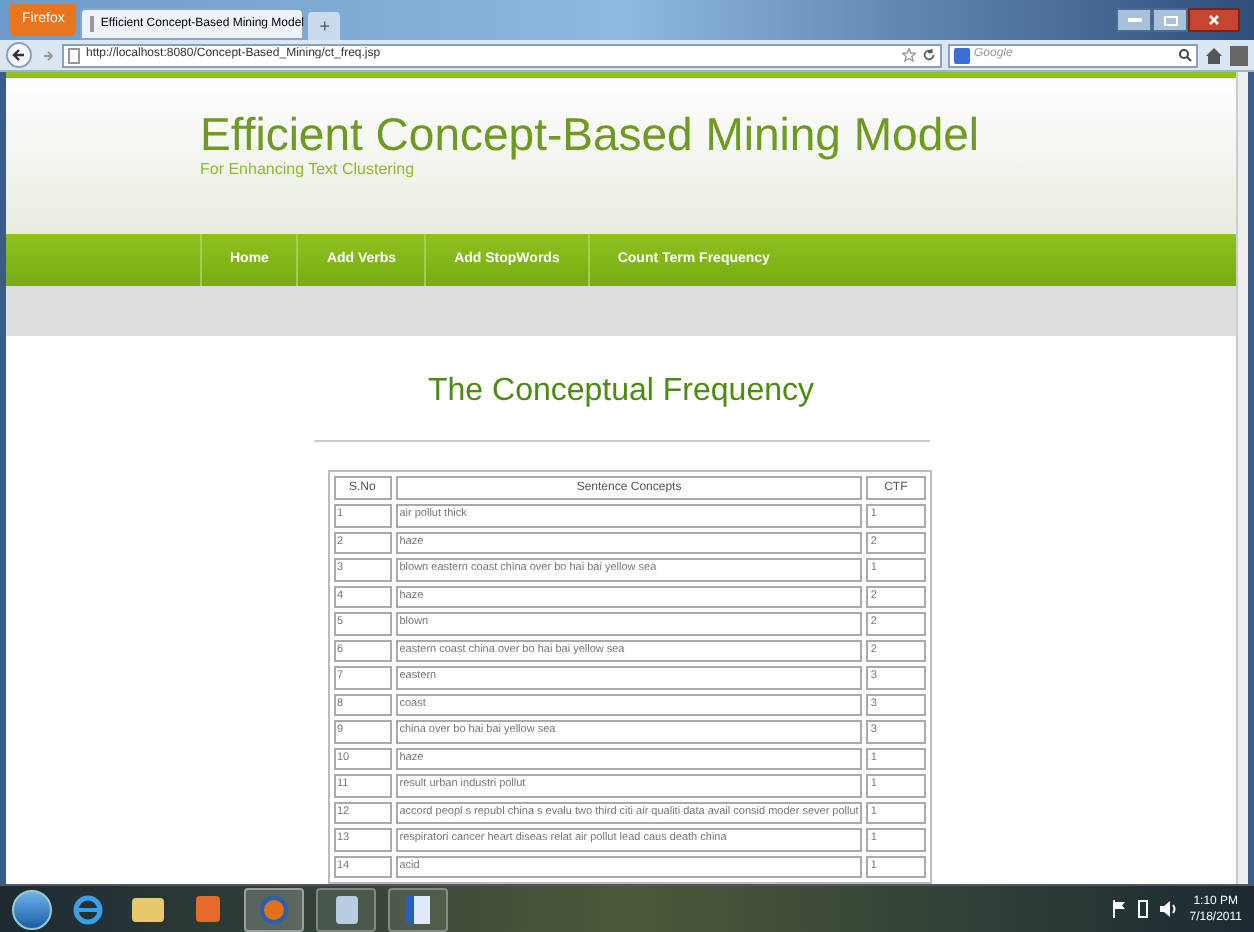 The width and height of the screenshot is (1254, 932). I want to click on back-arrow-icon, so click(19, 55).